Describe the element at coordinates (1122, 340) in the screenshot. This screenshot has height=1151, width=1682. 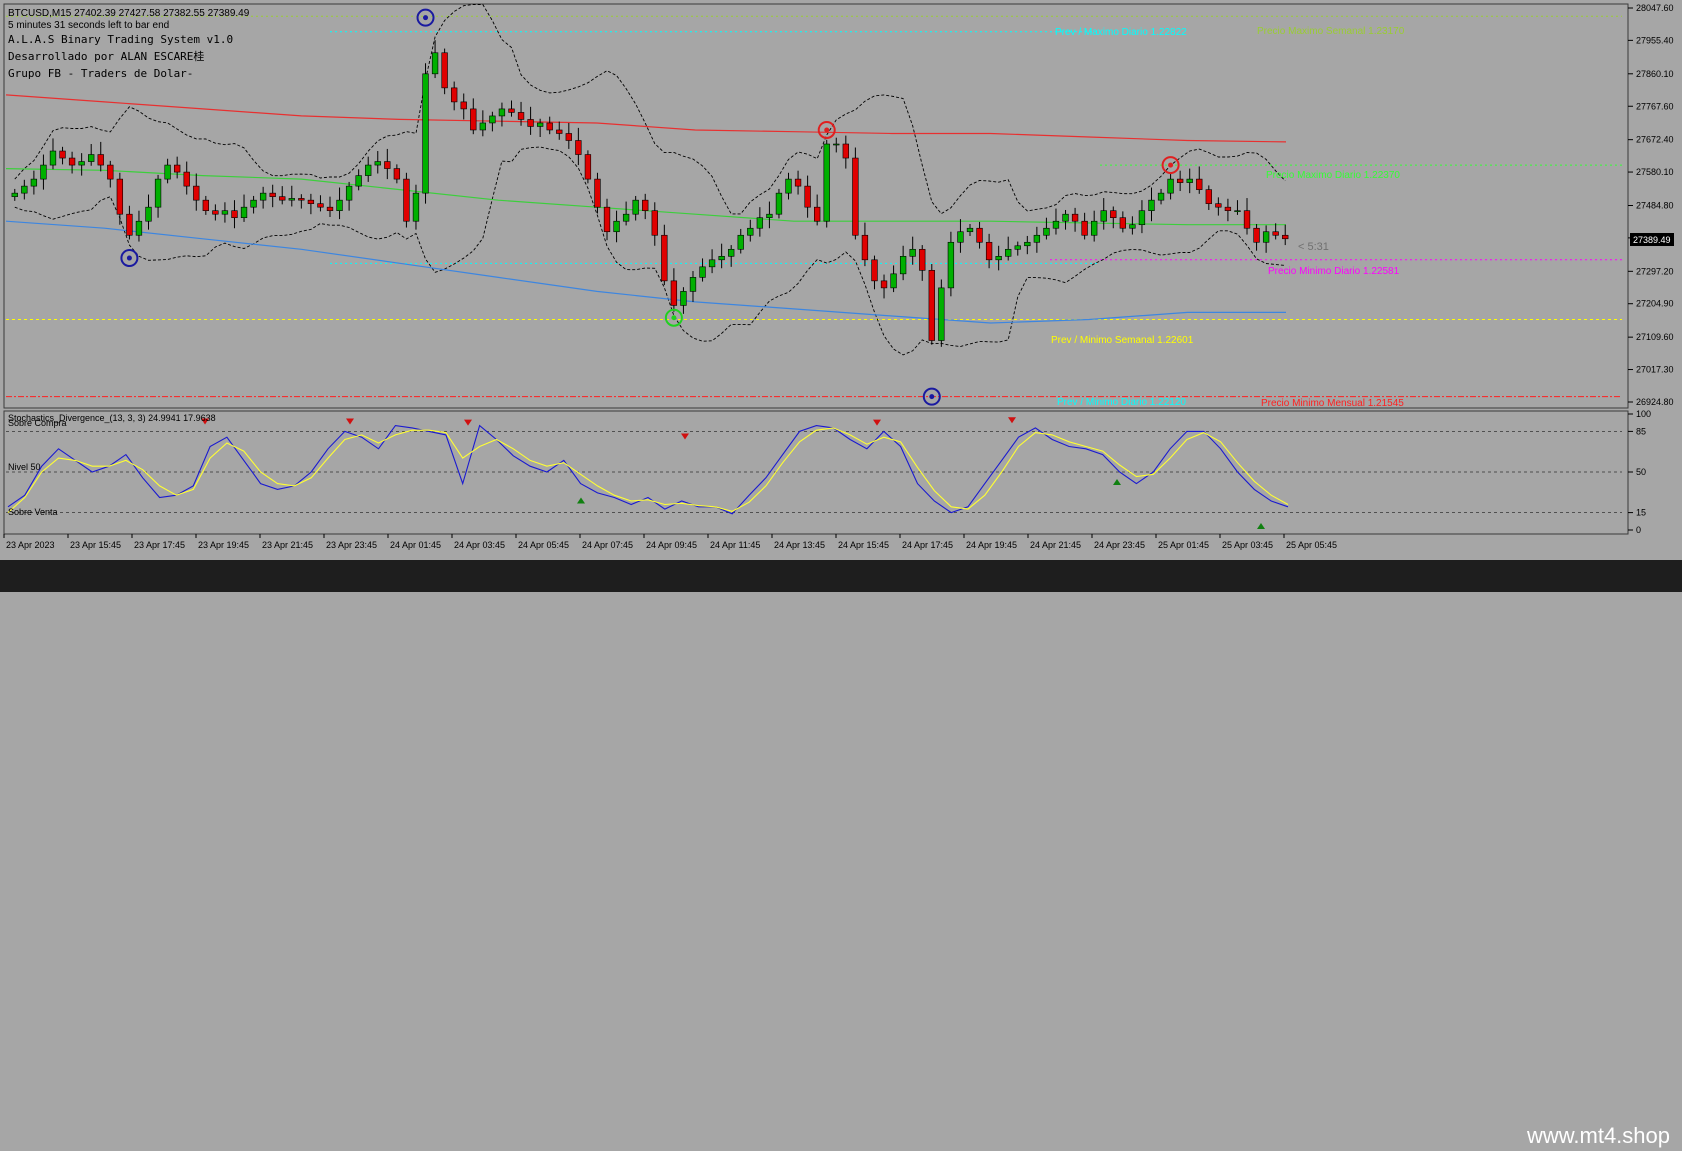
I see `level-label-prev-min-weekly: Prev / Minimo Semanal 1.22601` at that location.